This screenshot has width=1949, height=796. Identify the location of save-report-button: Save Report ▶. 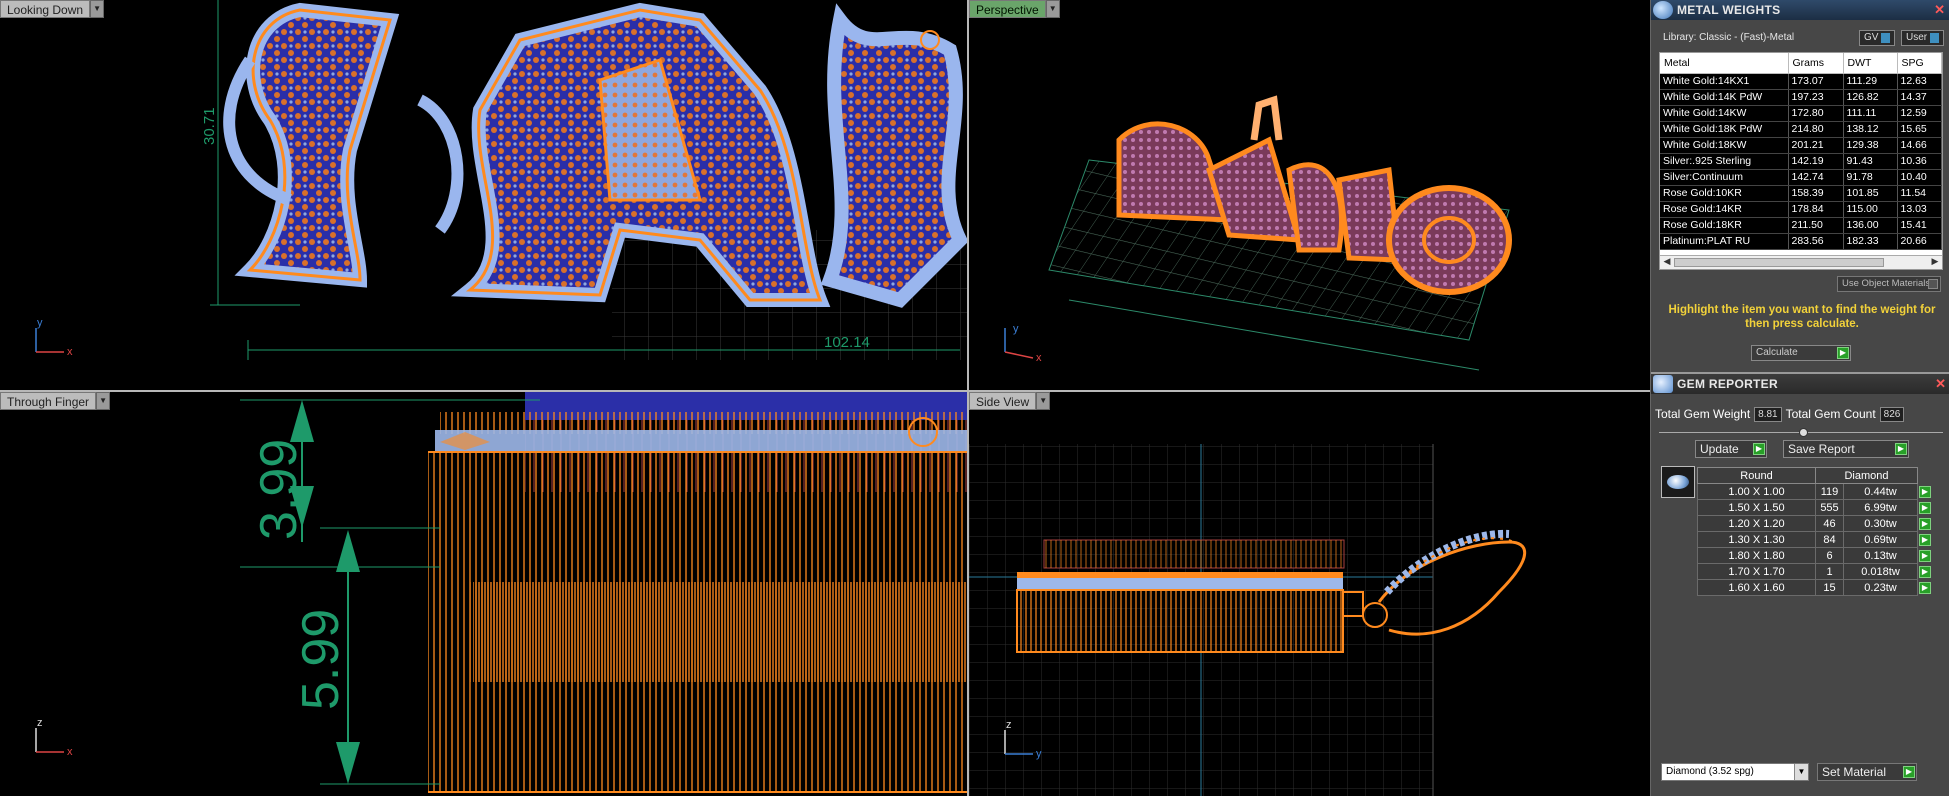
(1846, 449).